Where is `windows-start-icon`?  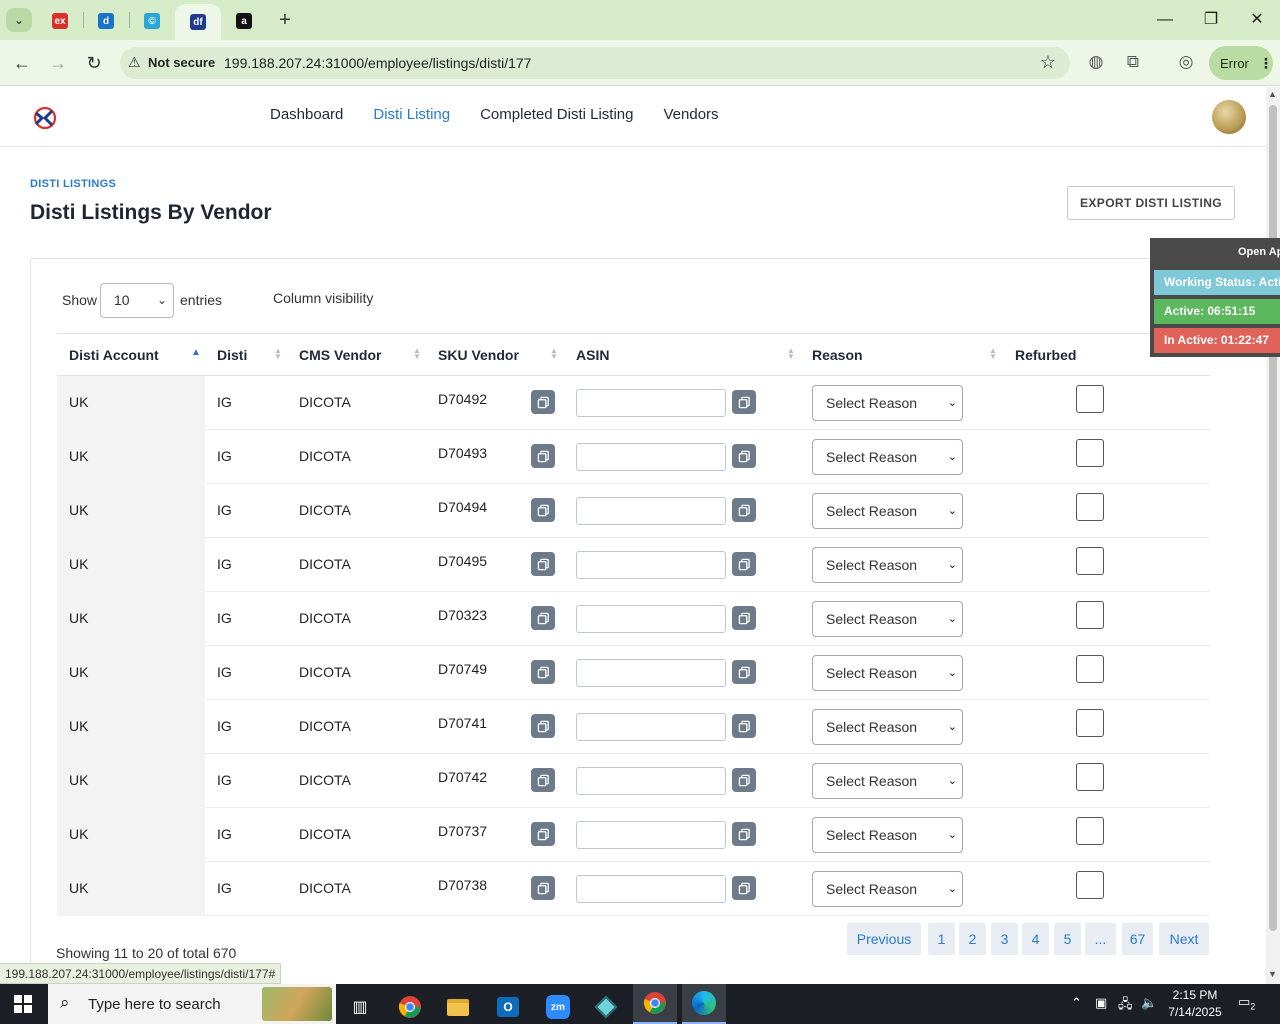 windows-start-icon is located at coordinates (23, 1004).